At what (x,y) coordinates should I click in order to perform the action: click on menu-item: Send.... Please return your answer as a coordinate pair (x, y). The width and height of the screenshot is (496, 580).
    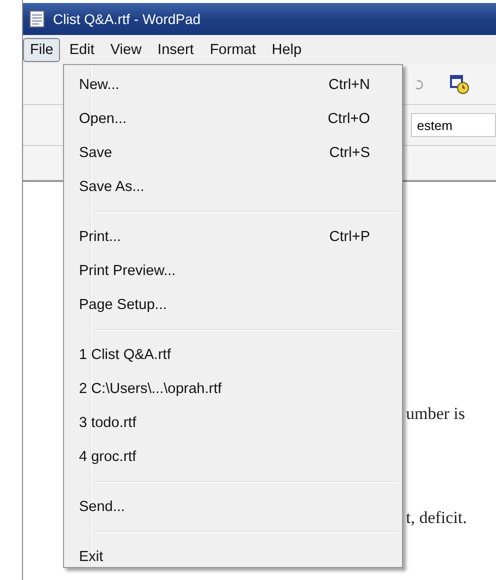
    Looking at the image, I should click on (233, 507).